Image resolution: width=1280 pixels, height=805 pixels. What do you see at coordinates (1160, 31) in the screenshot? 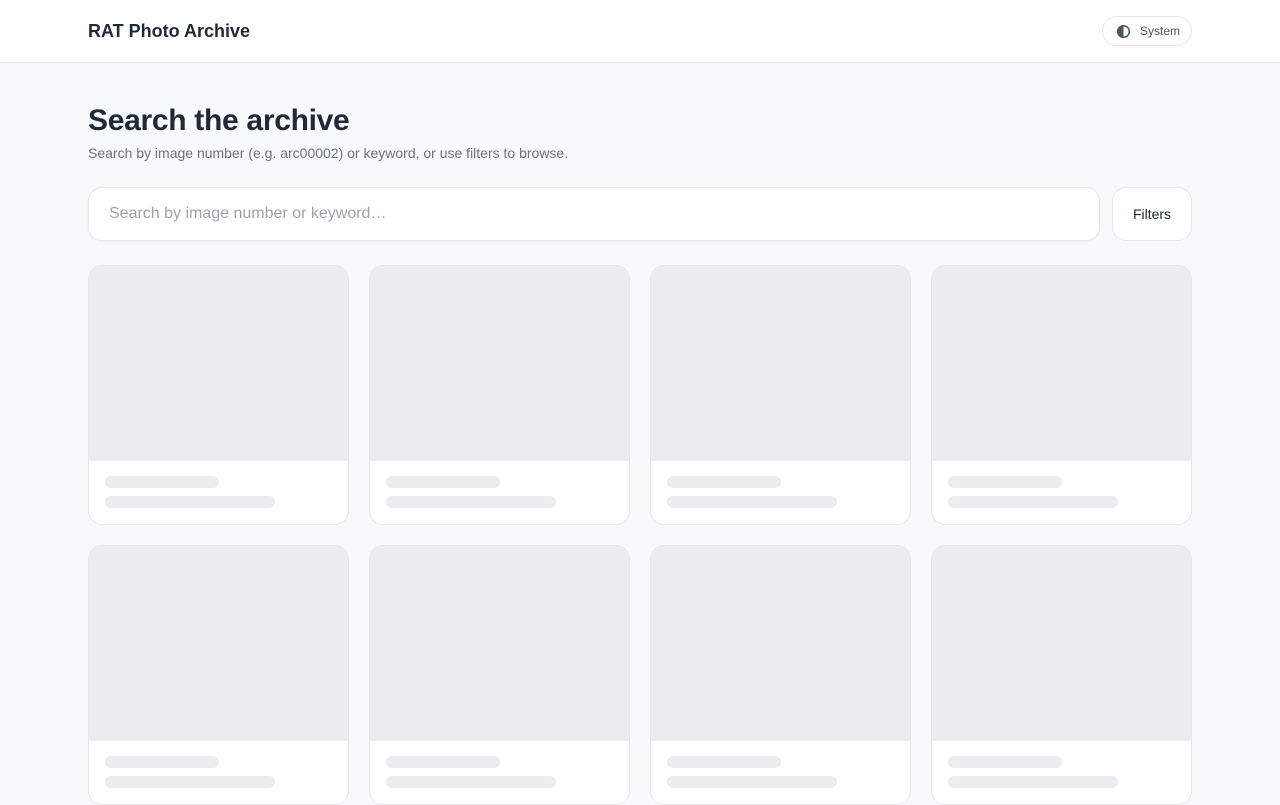
I see `theme-toggle-label: System` at bounding box center [1160, 31].